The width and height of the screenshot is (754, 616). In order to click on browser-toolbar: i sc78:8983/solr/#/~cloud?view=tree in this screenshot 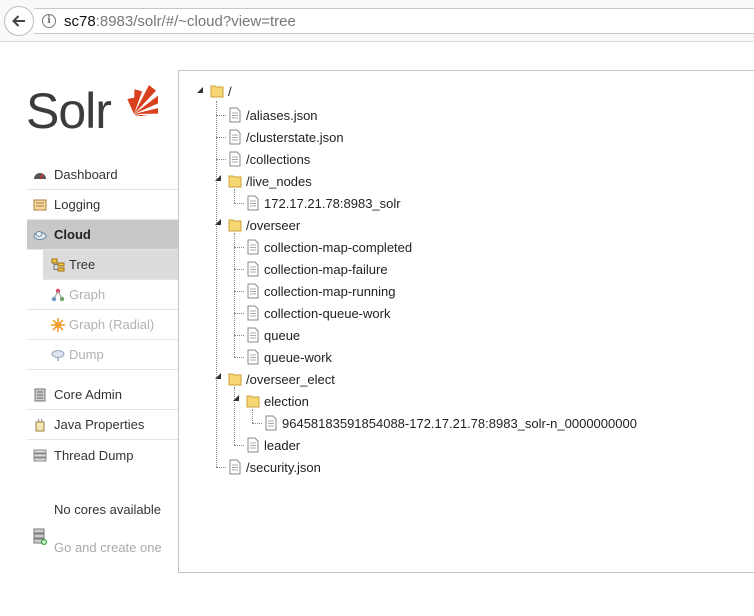, I will do `click(377, 21)`.